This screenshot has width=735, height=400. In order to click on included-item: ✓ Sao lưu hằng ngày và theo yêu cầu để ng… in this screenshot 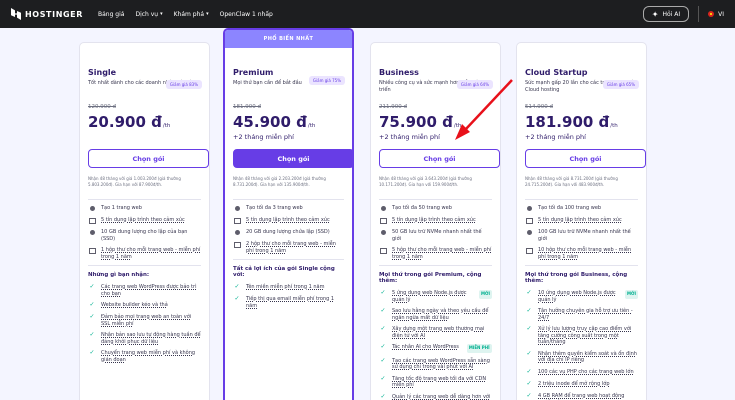, I will do `click(435, 314)`.